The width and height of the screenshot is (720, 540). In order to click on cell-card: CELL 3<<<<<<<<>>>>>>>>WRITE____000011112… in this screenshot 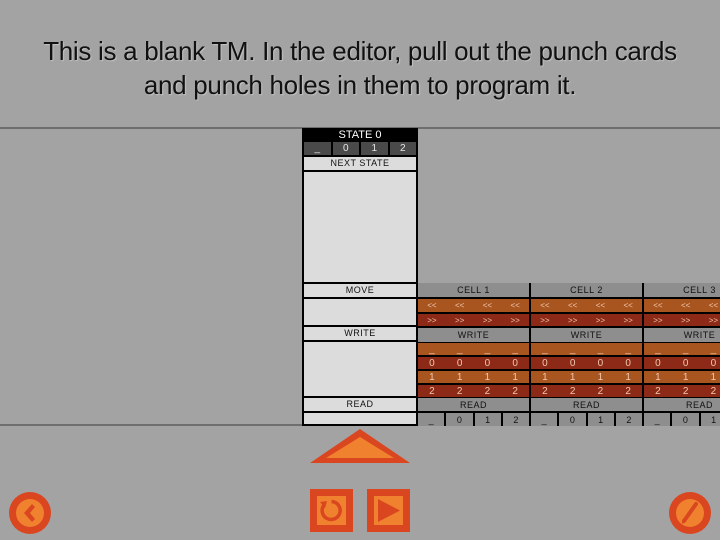, I will do `click(682, 354)`.